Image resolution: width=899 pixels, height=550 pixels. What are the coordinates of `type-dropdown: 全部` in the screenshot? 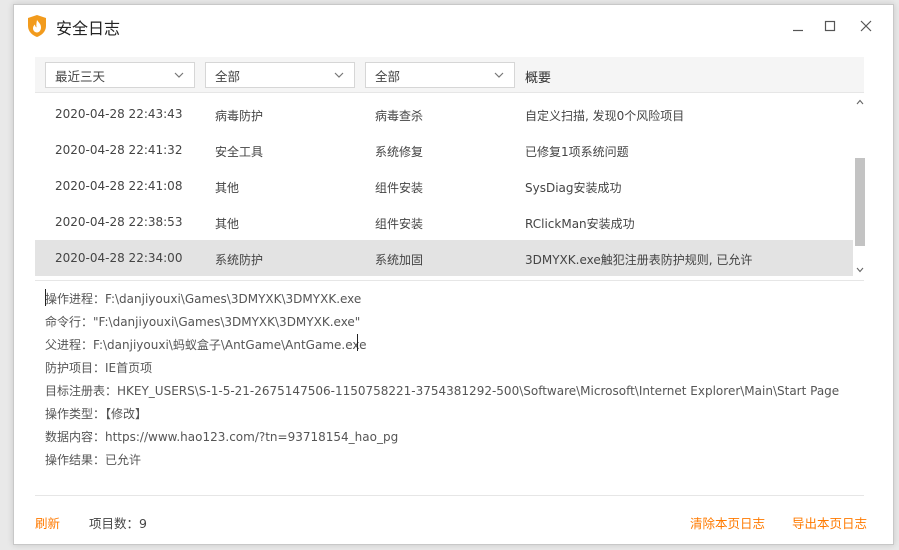 It's located at (440, 75).